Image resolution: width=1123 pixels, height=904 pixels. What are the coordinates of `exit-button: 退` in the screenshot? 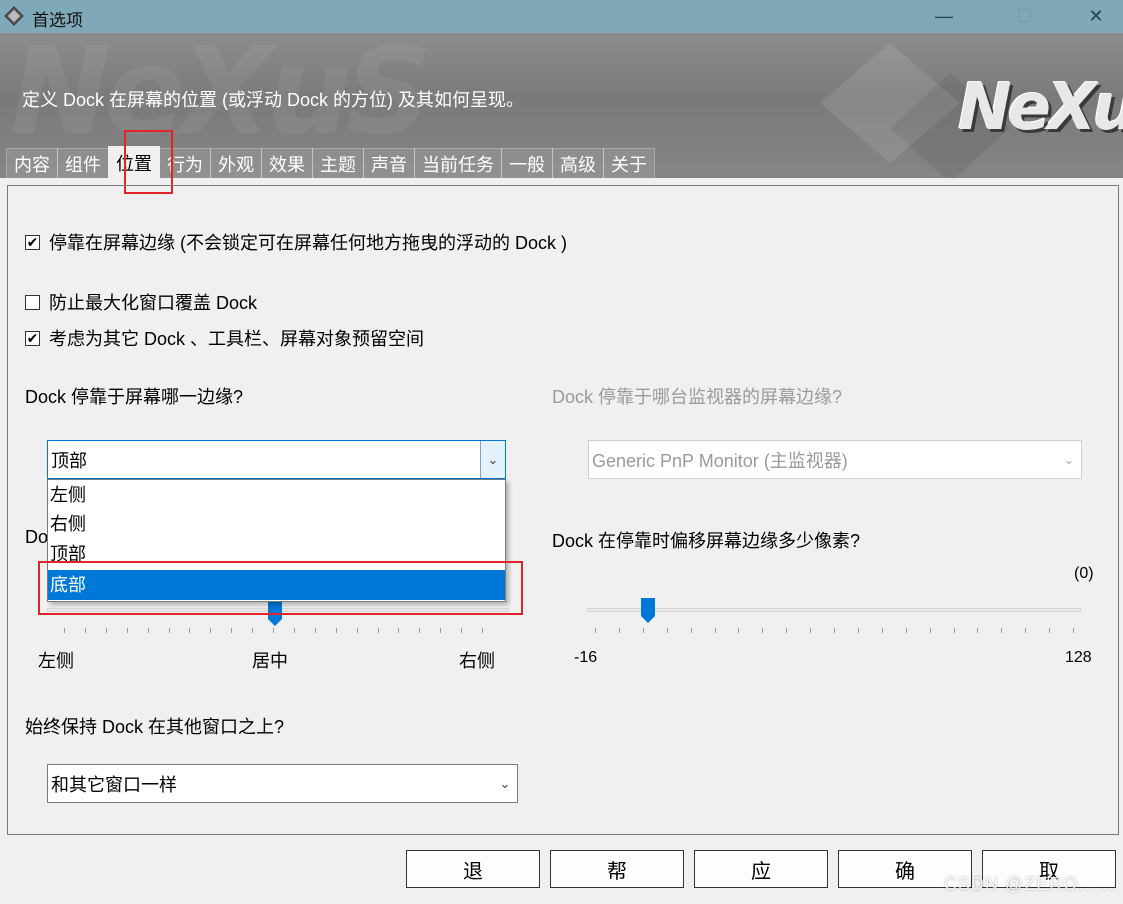 It's located at (473, 869).